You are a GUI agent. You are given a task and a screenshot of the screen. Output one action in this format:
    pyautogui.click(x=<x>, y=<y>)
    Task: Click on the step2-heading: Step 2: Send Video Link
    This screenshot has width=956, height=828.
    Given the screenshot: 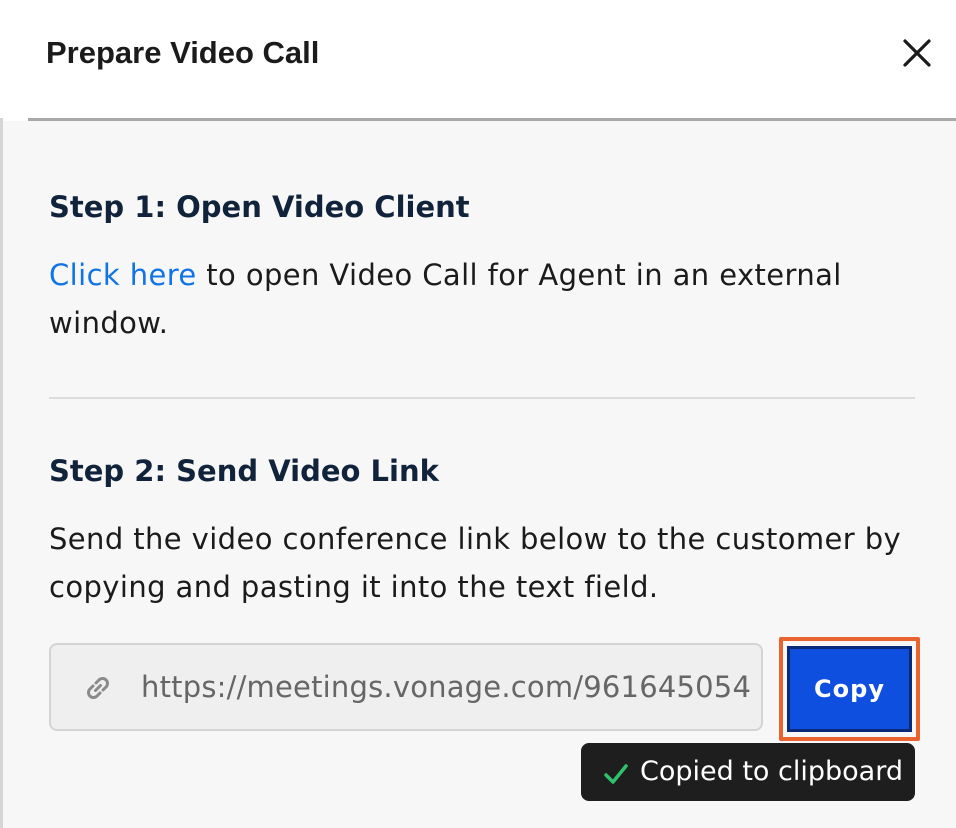 What is the action you would take?
    pyautogui.click(x=244, y=471)
    